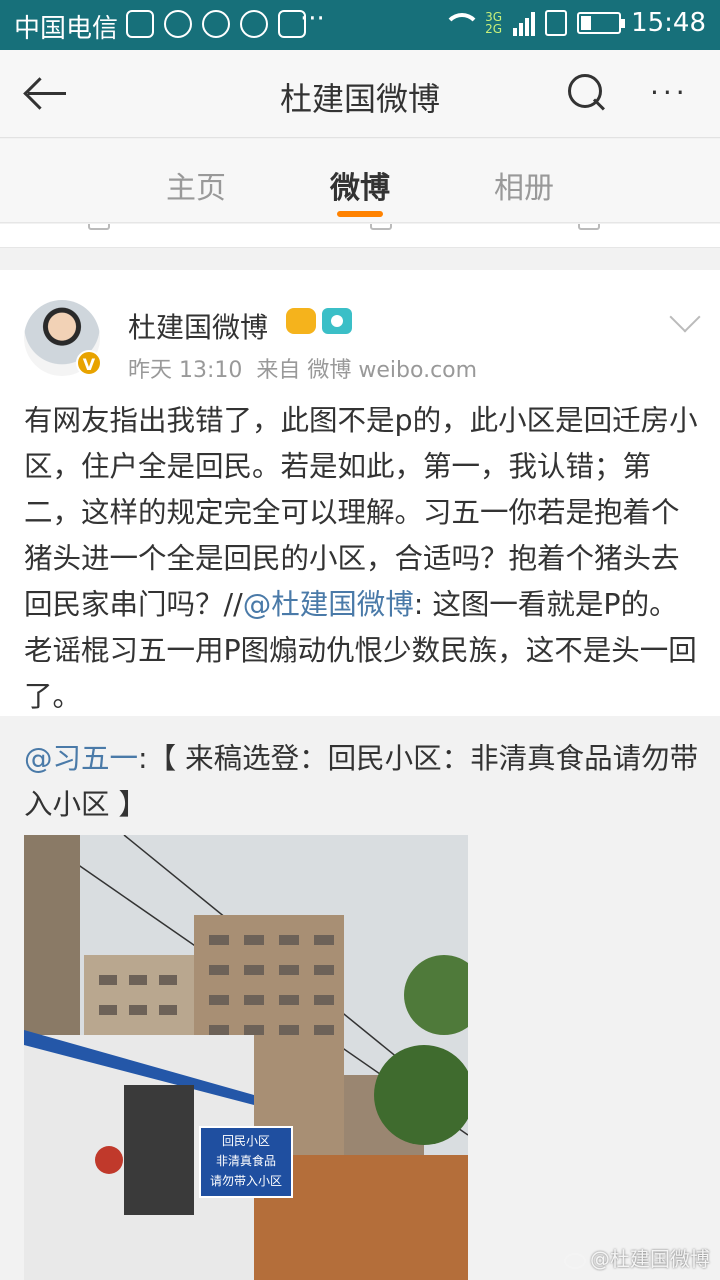  I want to click on network-type: 3G 2G, so click(494, 23).